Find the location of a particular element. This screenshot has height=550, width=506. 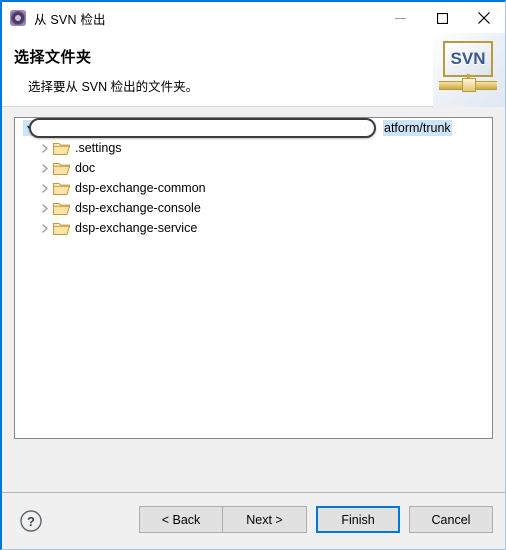

next-button: Next > is located at coordinates (265, 519).